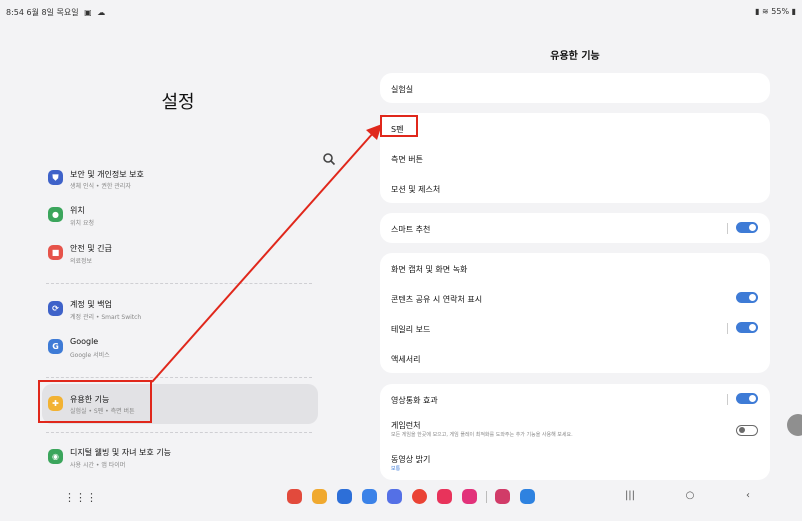  Describe the element at coordinates (793, 11) in the screenshot. I see `battery-icon: ▮` at that location.